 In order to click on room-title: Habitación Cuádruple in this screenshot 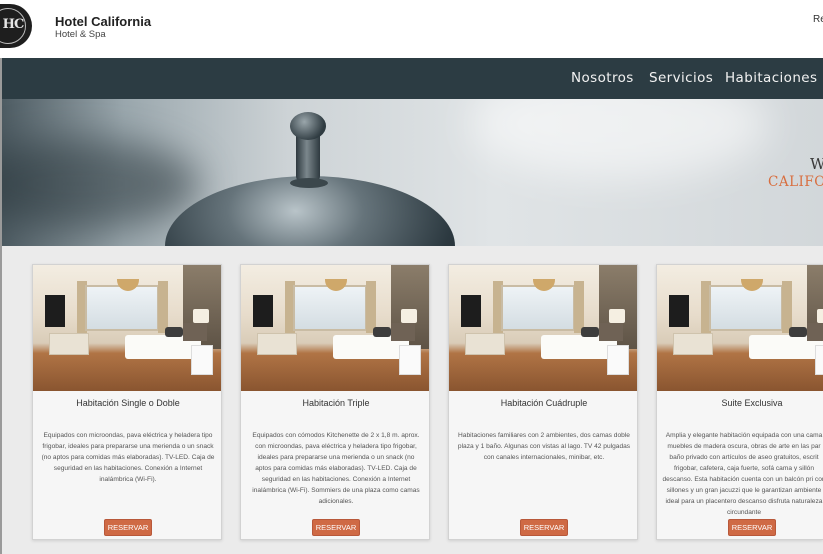, I will do `click(544, 403)`.